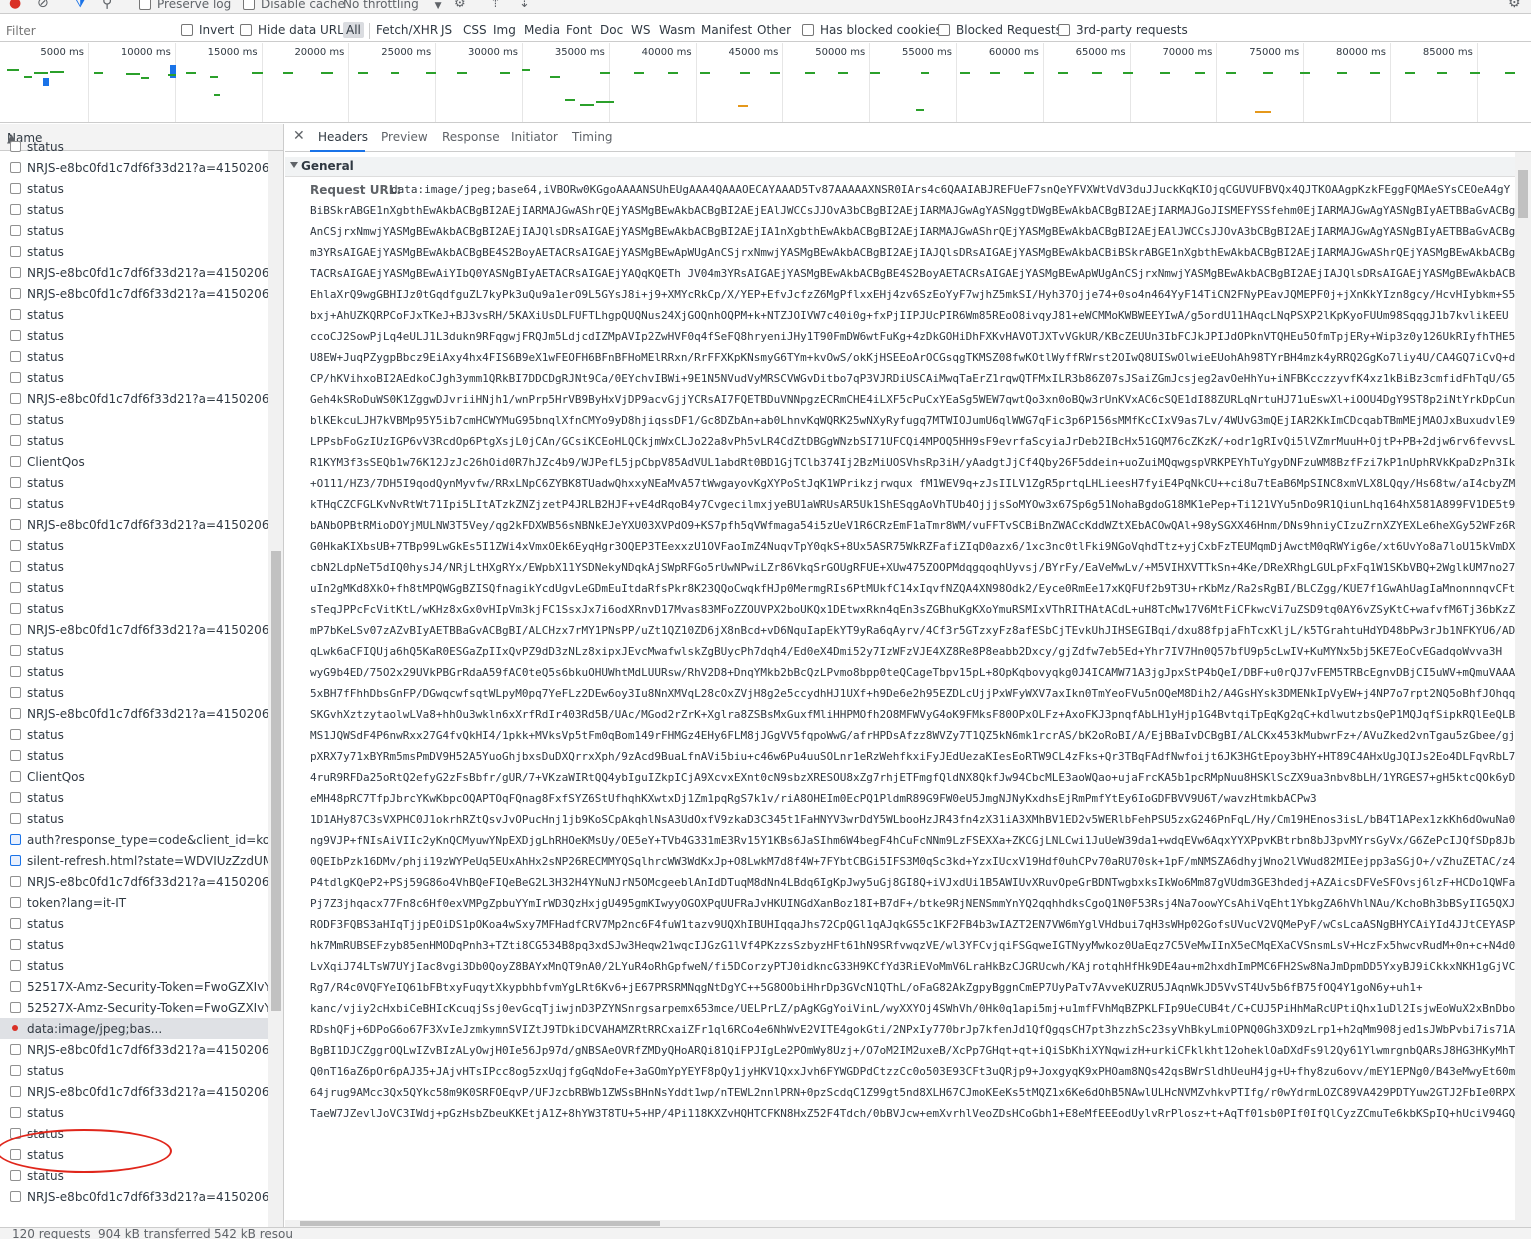 The height and width of the screenshot is (1239, 1531). I want to click on details-horizontal-scrollbar, so click(900, 1223).